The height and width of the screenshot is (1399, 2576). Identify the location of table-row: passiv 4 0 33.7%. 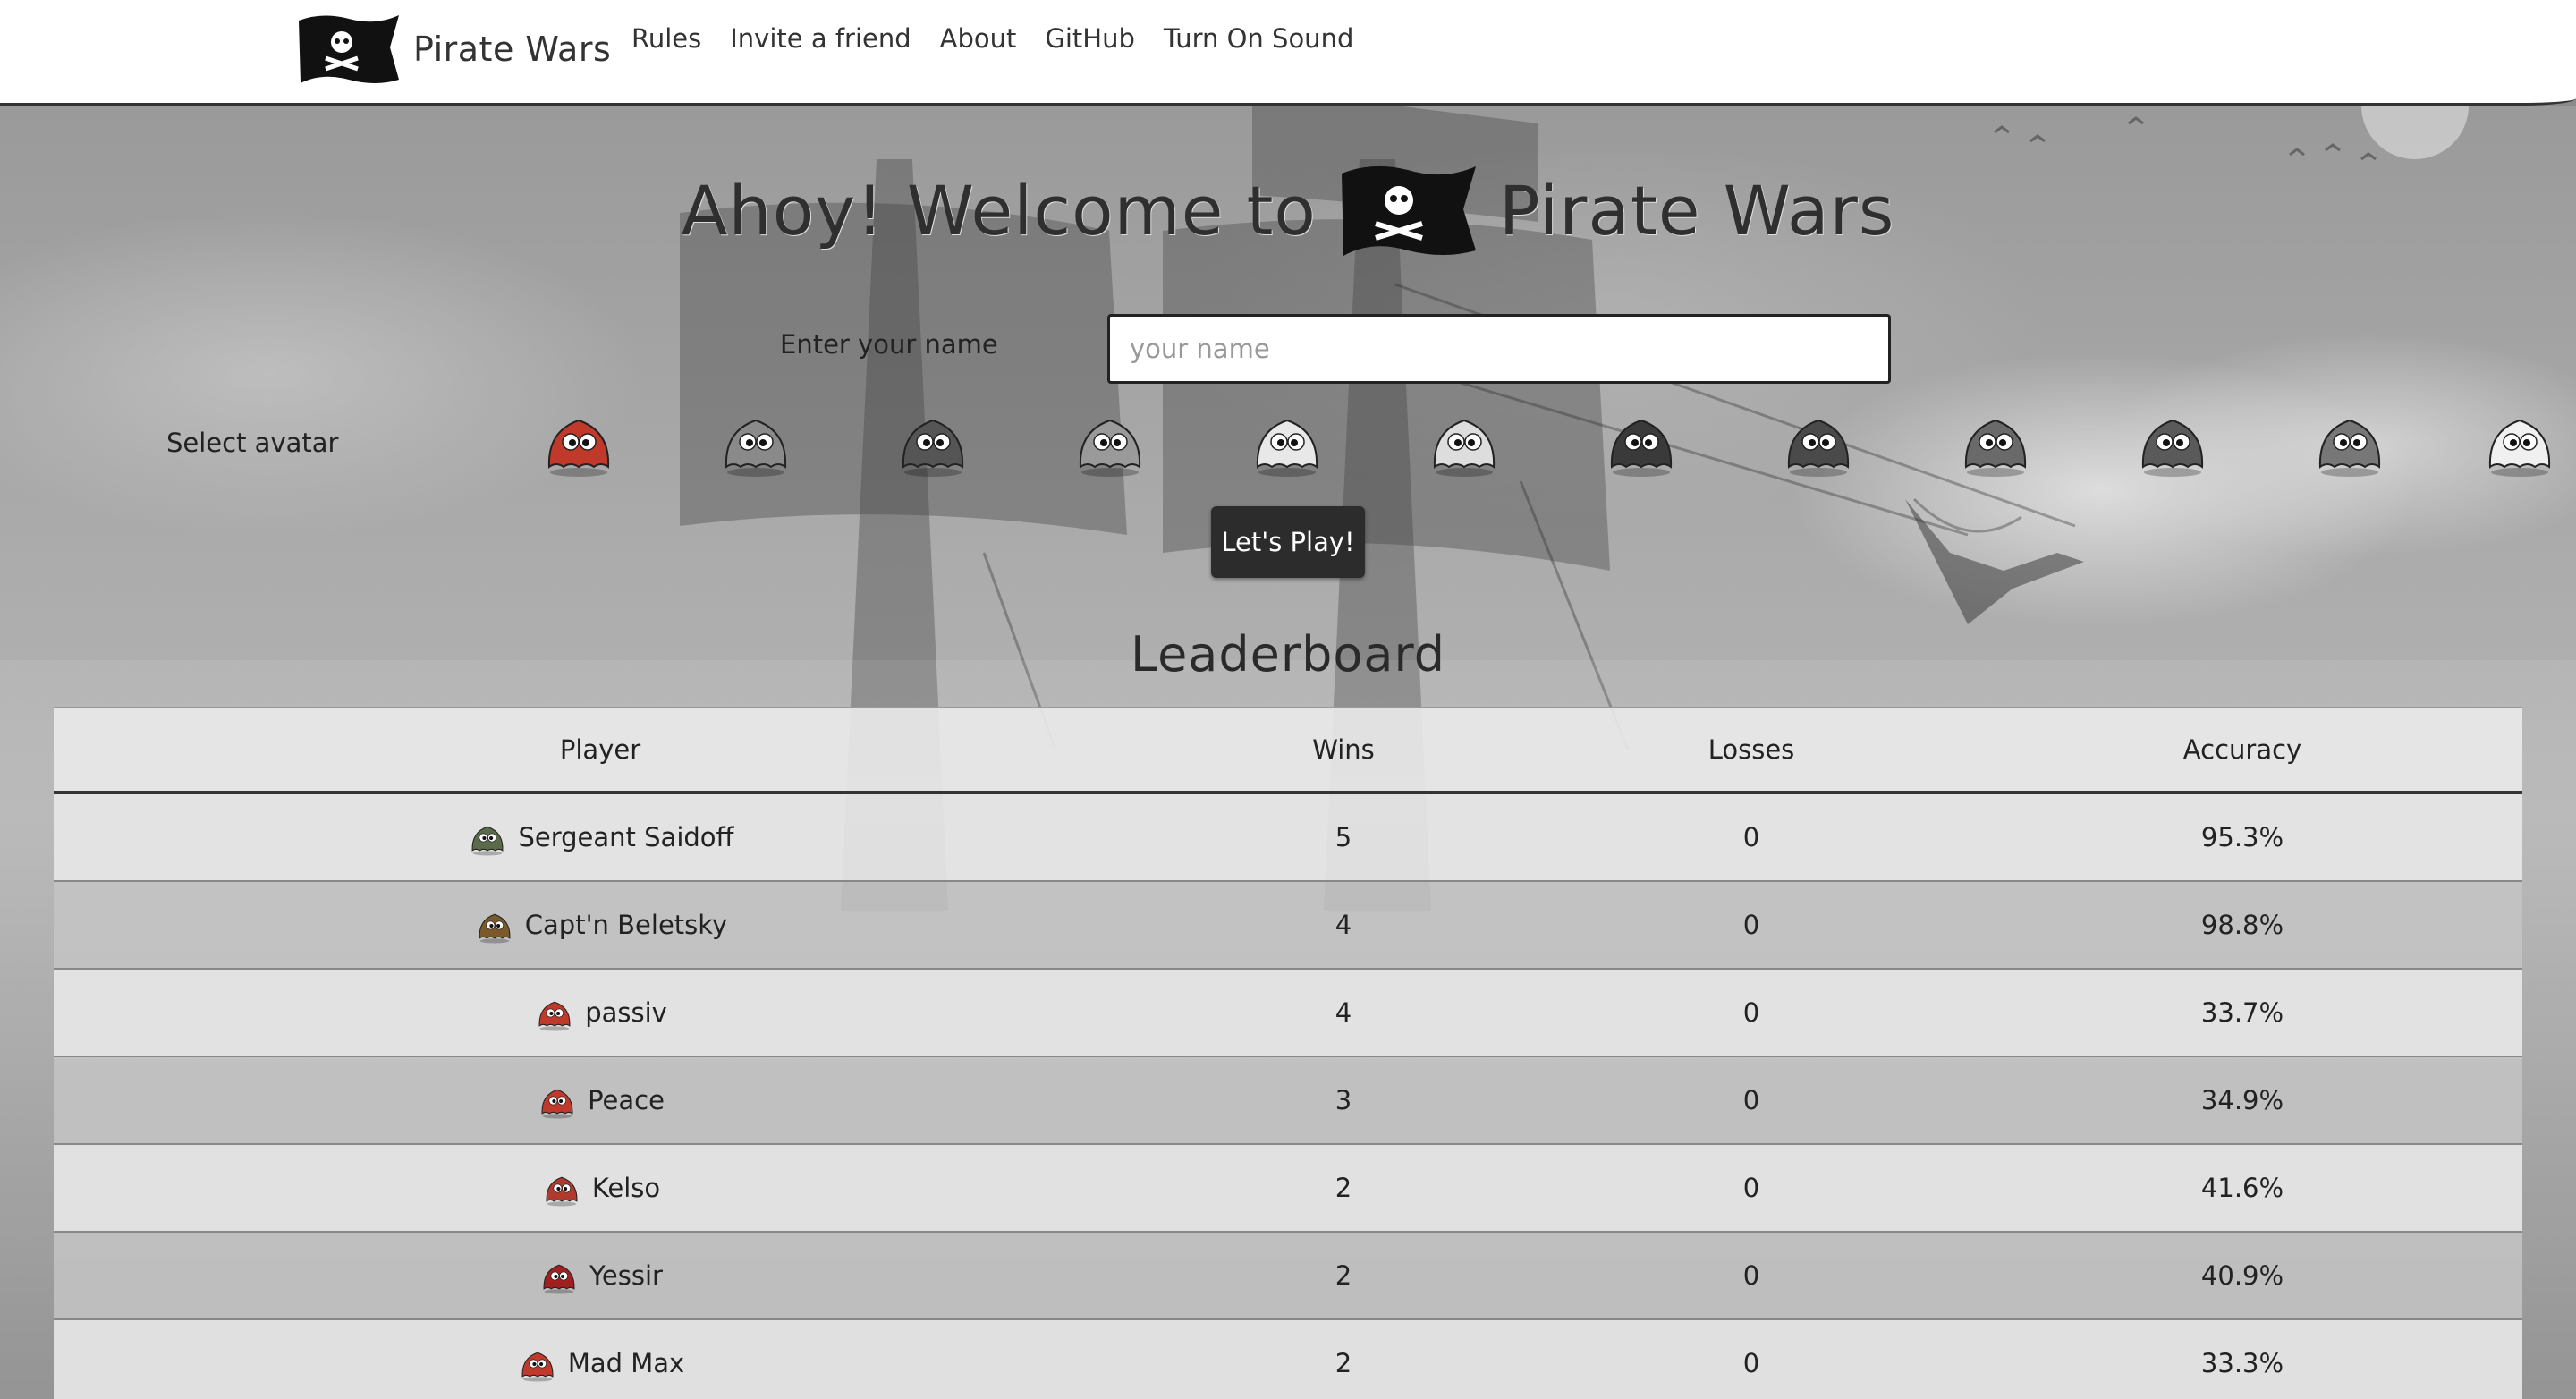
(1288, 1013).